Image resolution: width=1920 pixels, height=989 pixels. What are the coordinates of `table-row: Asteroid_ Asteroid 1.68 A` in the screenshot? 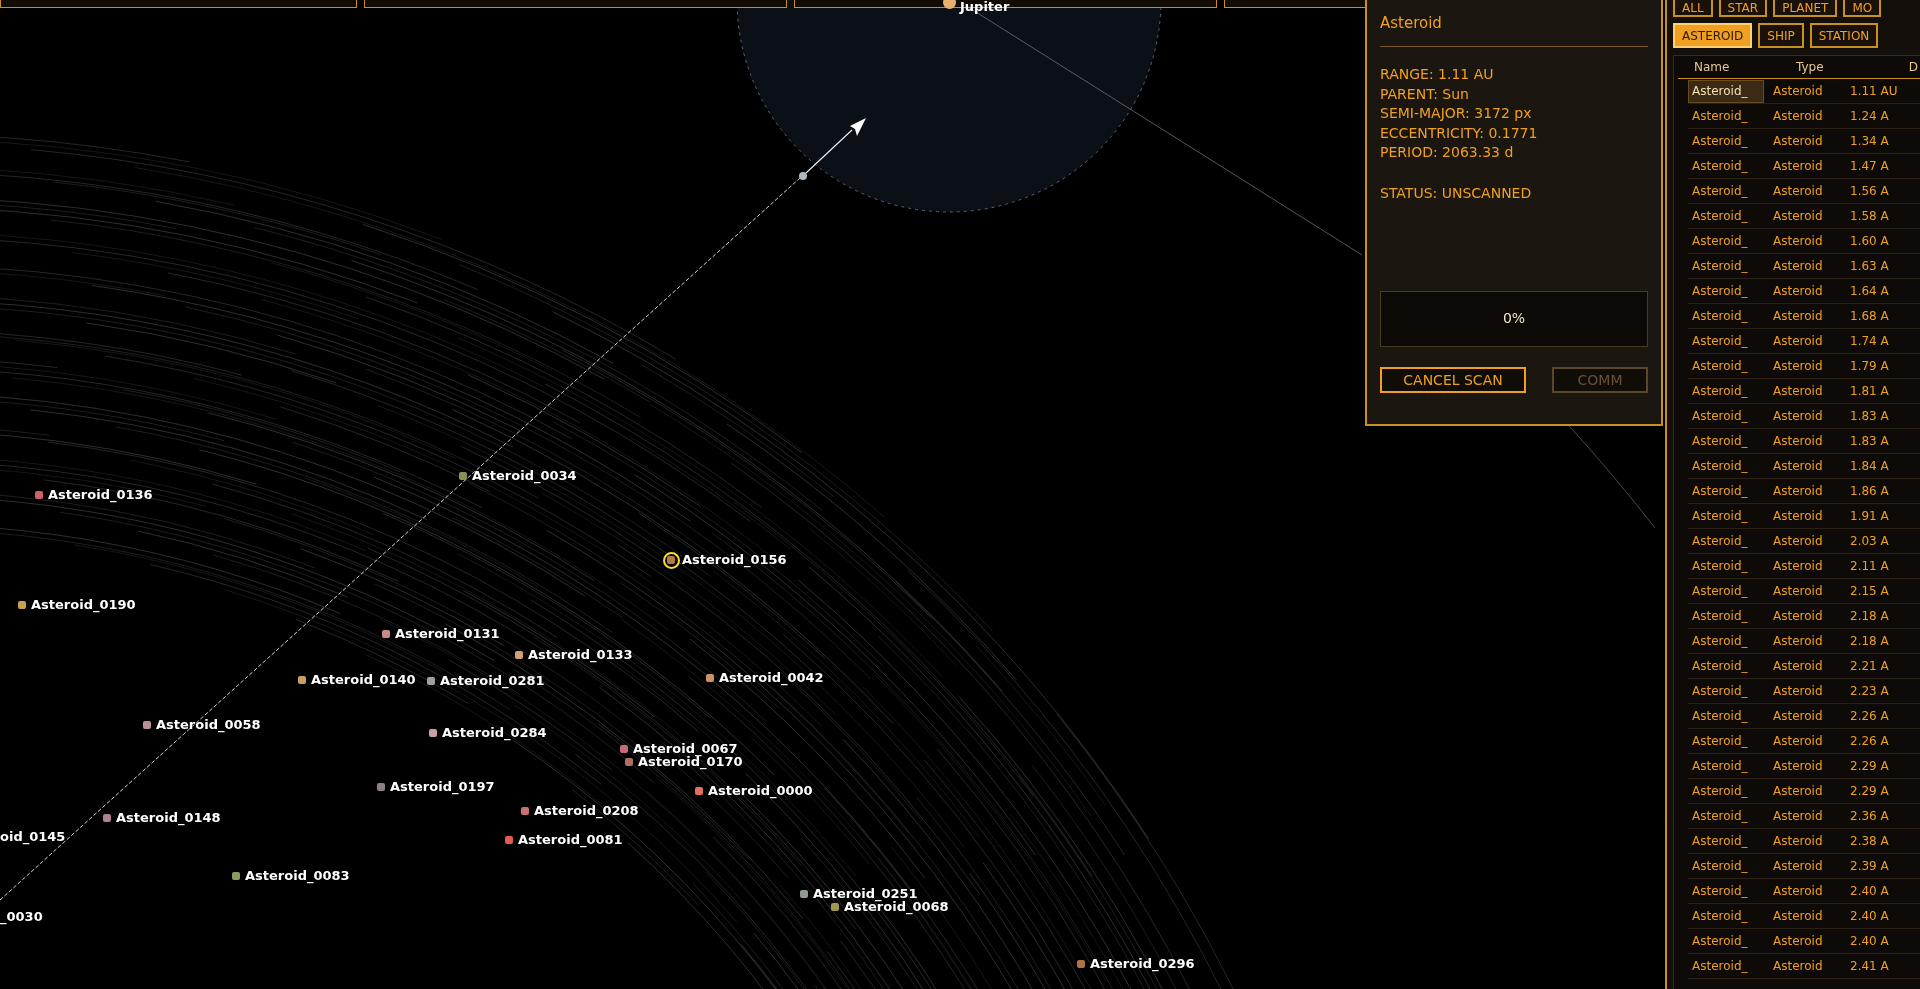 It's located at (1804, 316).